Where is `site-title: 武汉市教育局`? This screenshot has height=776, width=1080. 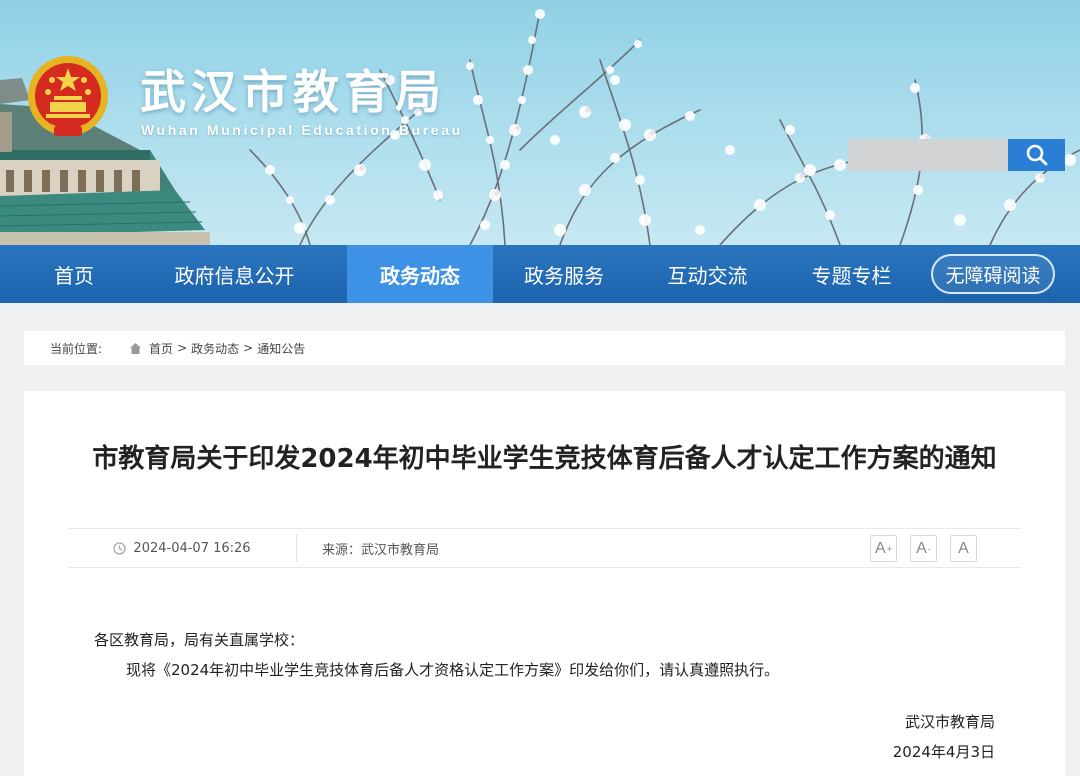
site-title: 武汉市教育局 is located at coordinates (293, 92).